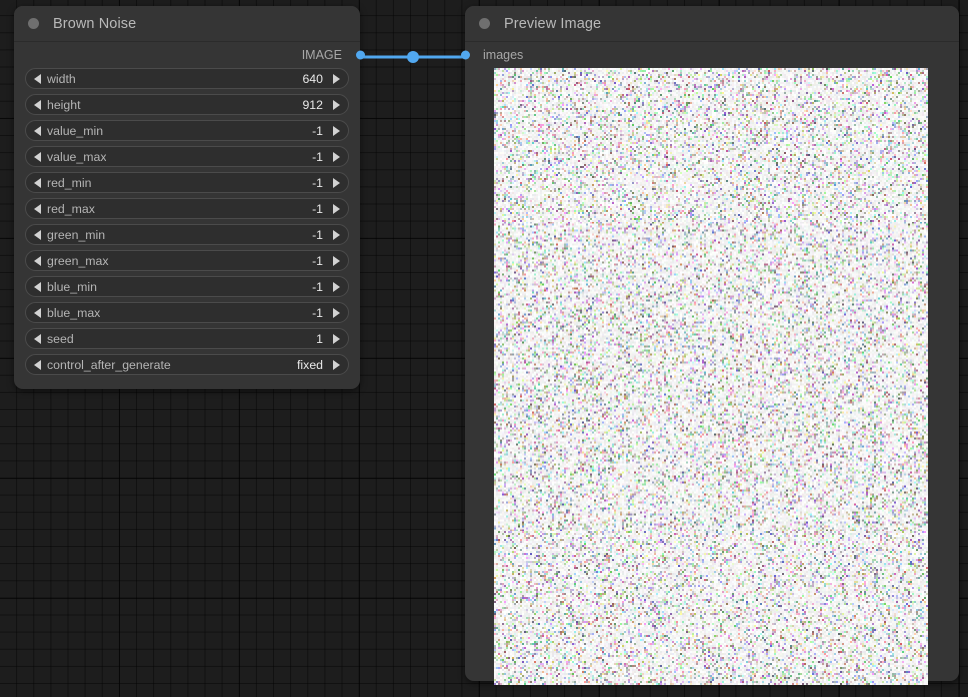 This screenshot has width=968, height=697. I want to click on node-title-brown-noise: Brown Noise, so click(95, 23).